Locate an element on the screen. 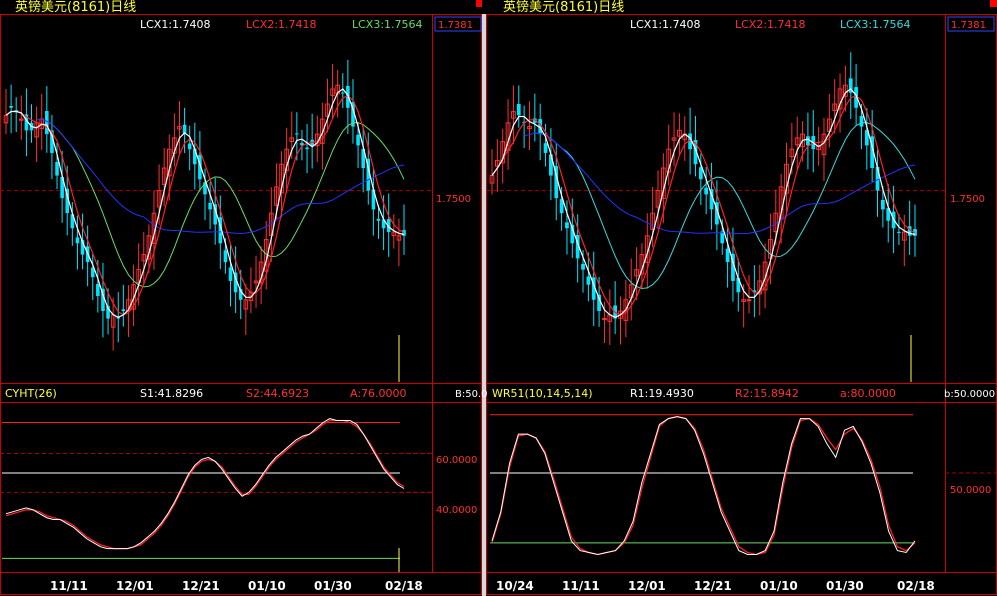 This screenshot has width=997, height=596. right-corner-marker is located at coordinates (993, 3).